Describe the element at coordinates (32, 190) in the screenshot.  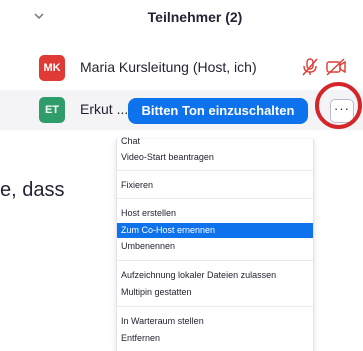
I see `background-text: e, dass` at that location.